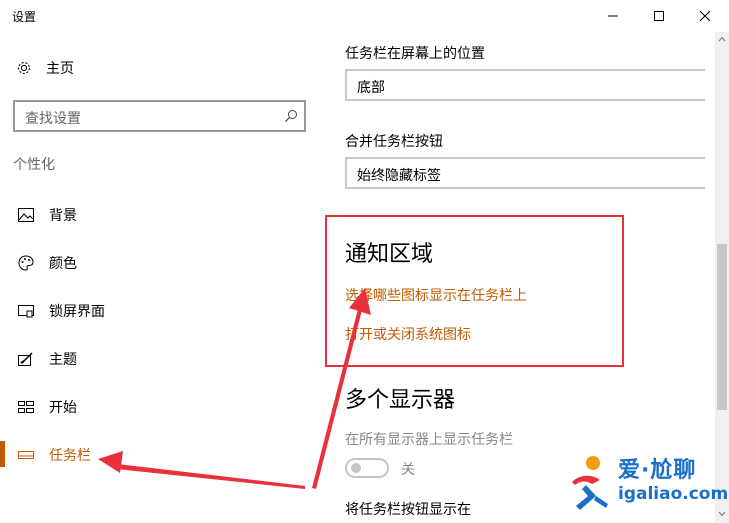  What do you see at coordinates (63, 216) in the screenshot?
I see `sidebar-item-label: 背景` at bounding box center [63, 216].